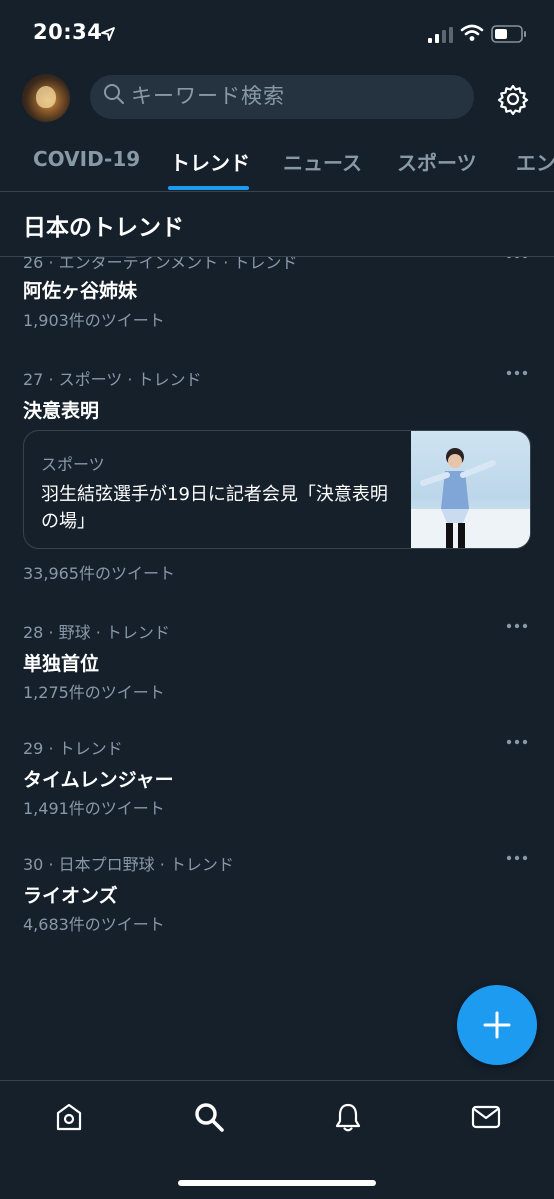  Describe the element at coordinates (486, 1117) in the screenshot. I see `messages-envelope-icon` at that location.